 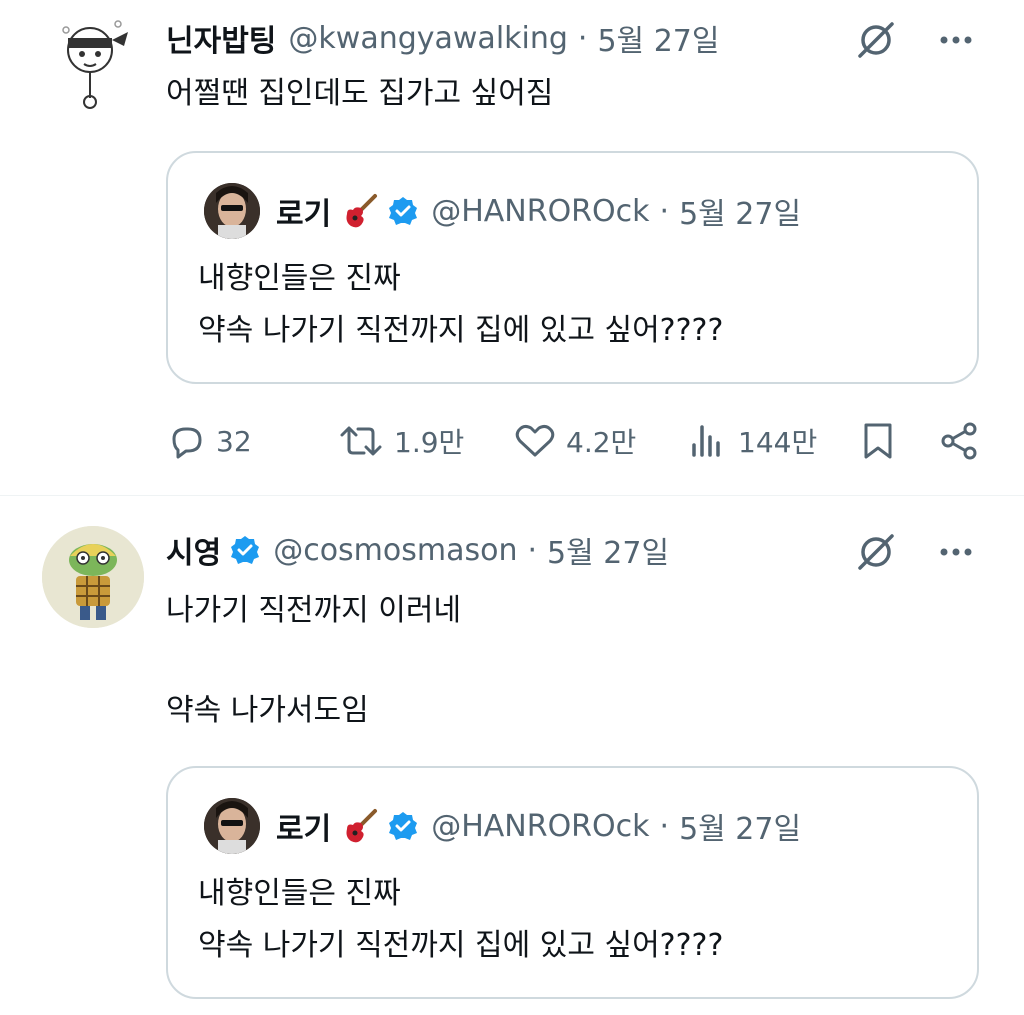 I want to click on handle: @kwangyawalking, so click(x=428, y=38).